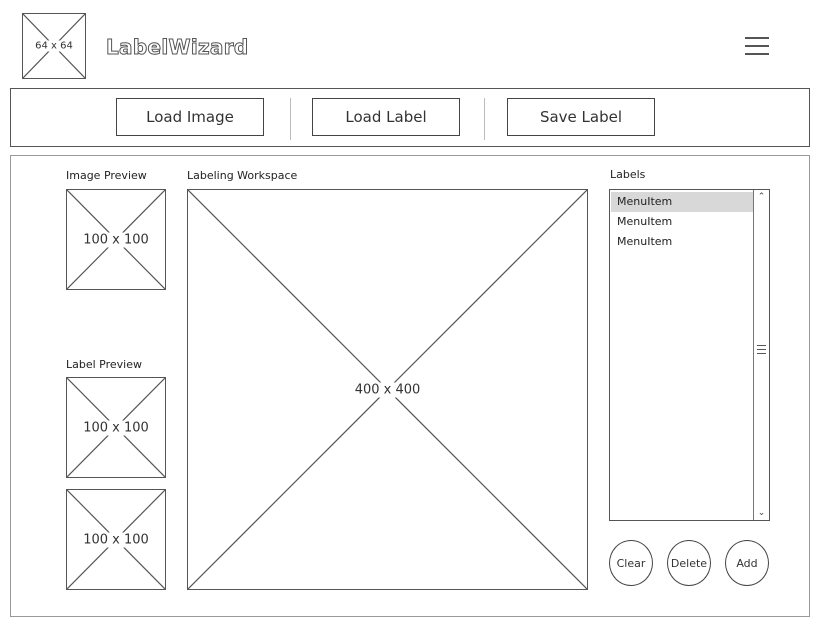 The width and height of the screenshot is (823, 628). I want to click on label-preview-dims-1: 100 x 100, so click(116, 427).